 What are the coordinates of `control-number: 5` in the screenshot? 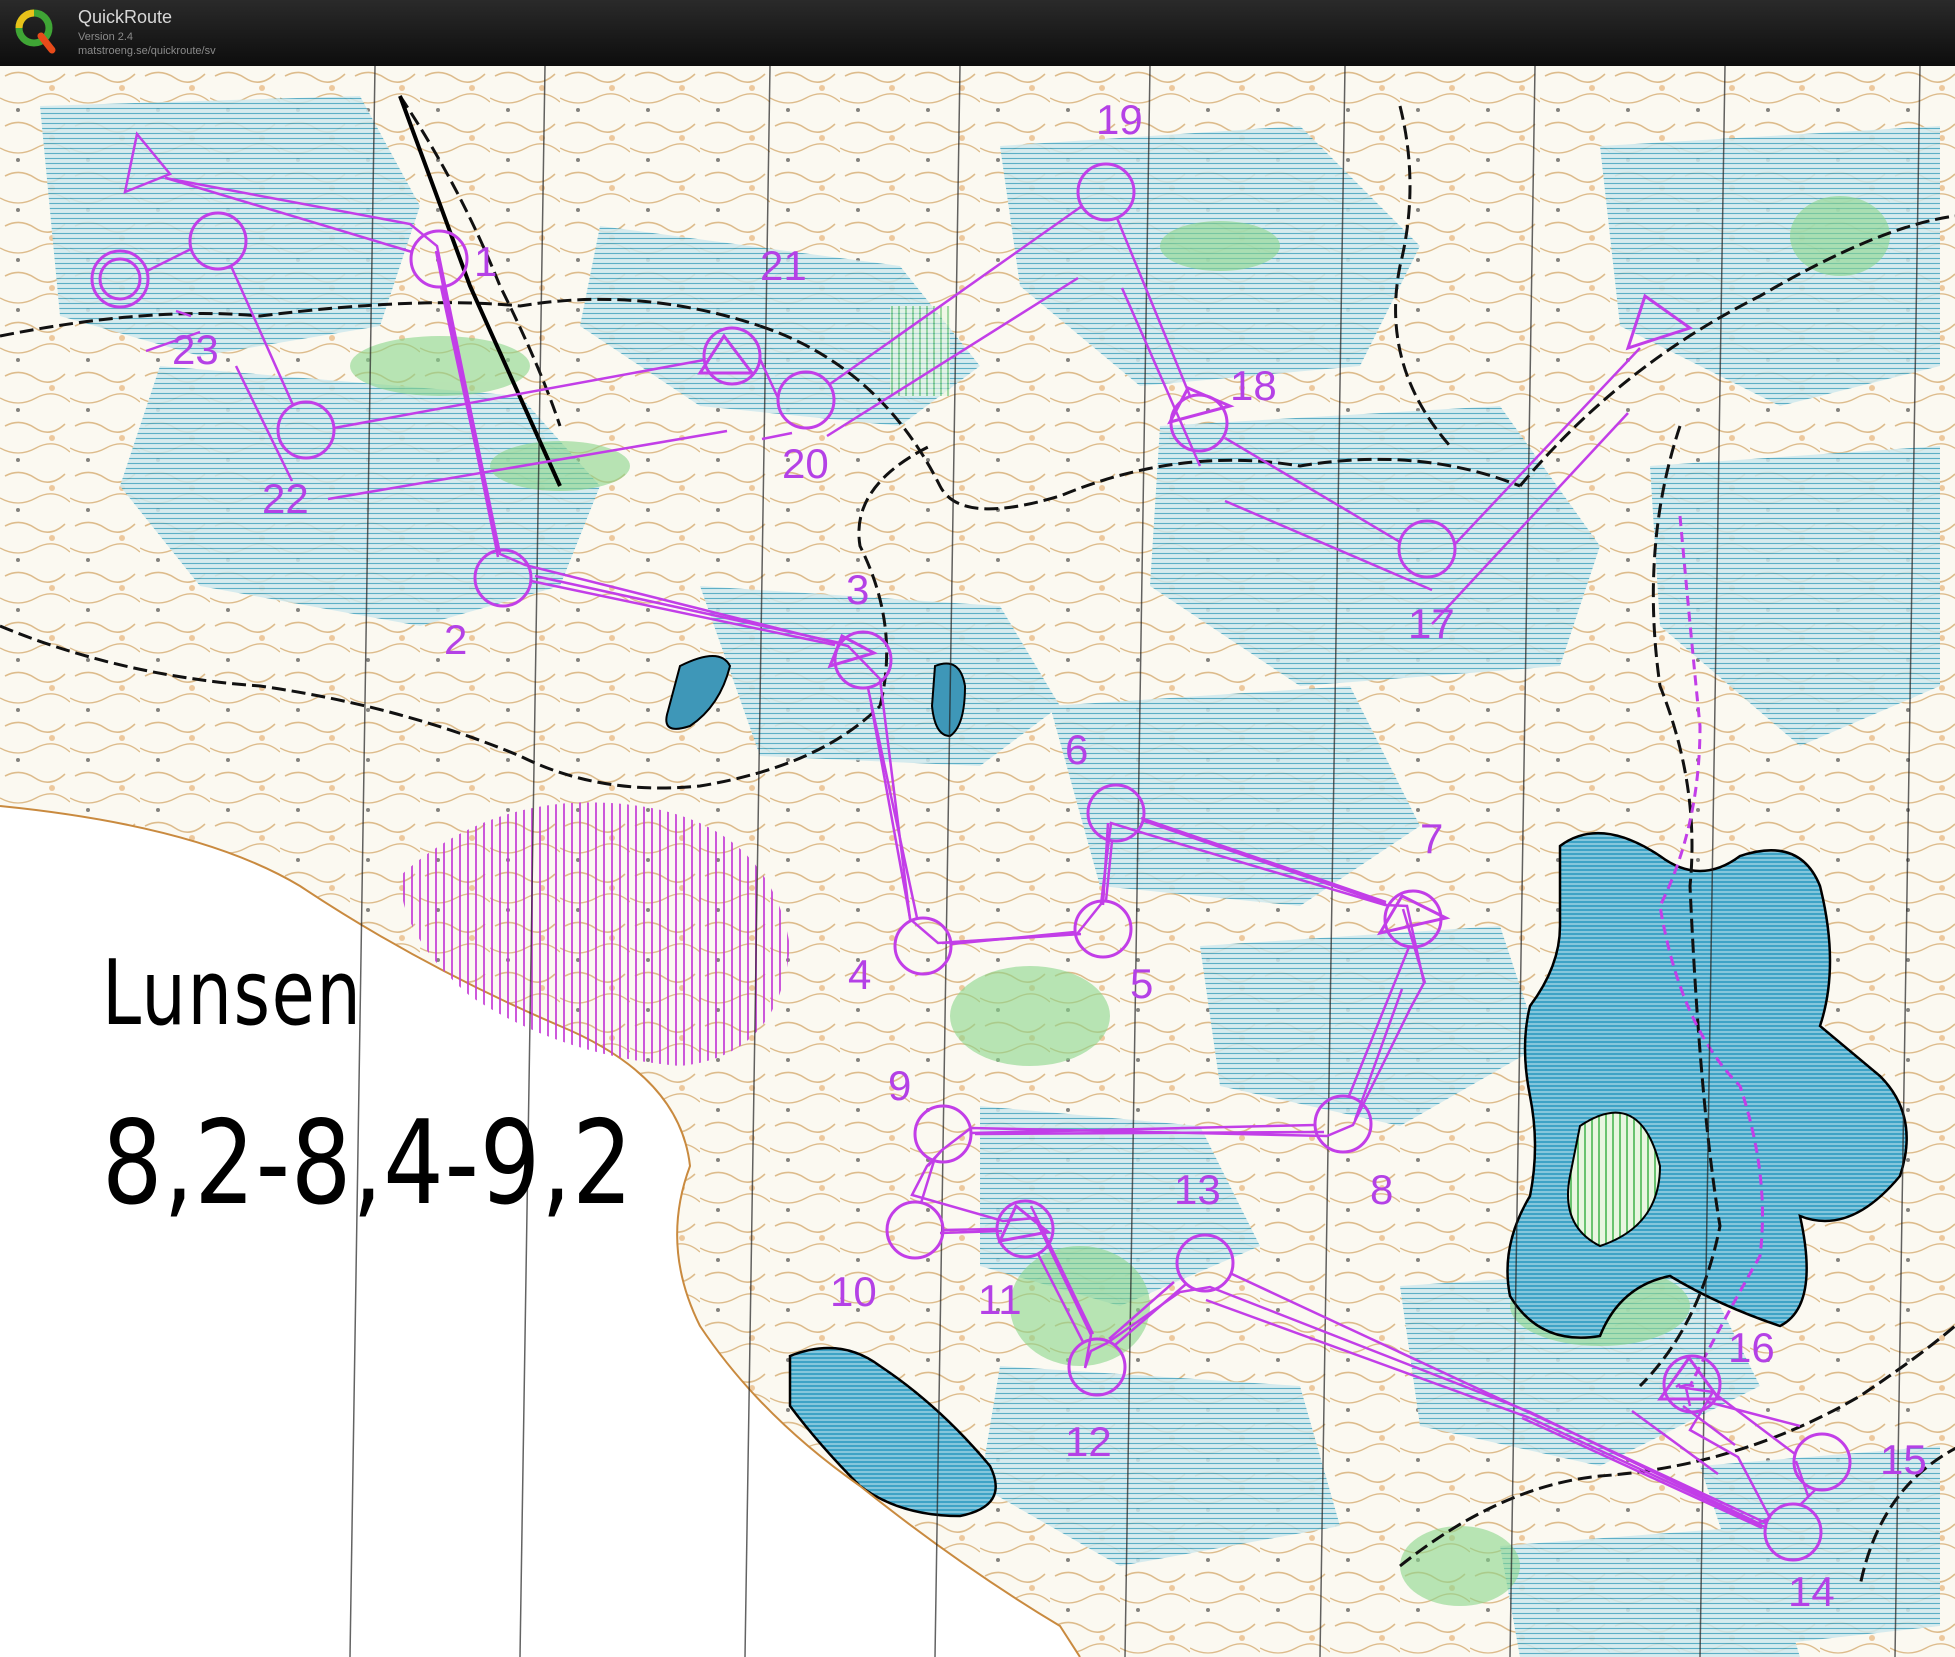 It's located at (1141, 983).